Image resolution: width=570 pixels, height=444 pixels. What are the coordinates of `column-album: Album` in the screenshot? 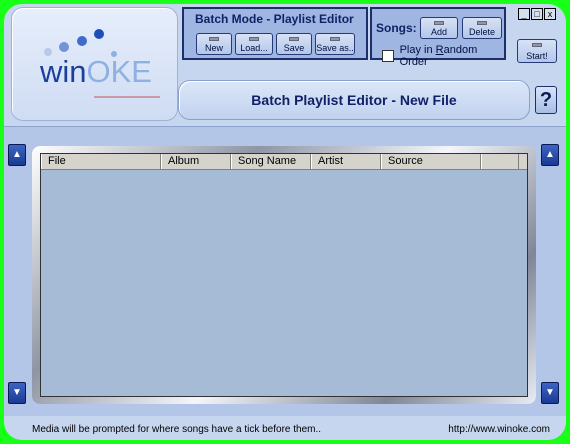 It's located at (196, 161).